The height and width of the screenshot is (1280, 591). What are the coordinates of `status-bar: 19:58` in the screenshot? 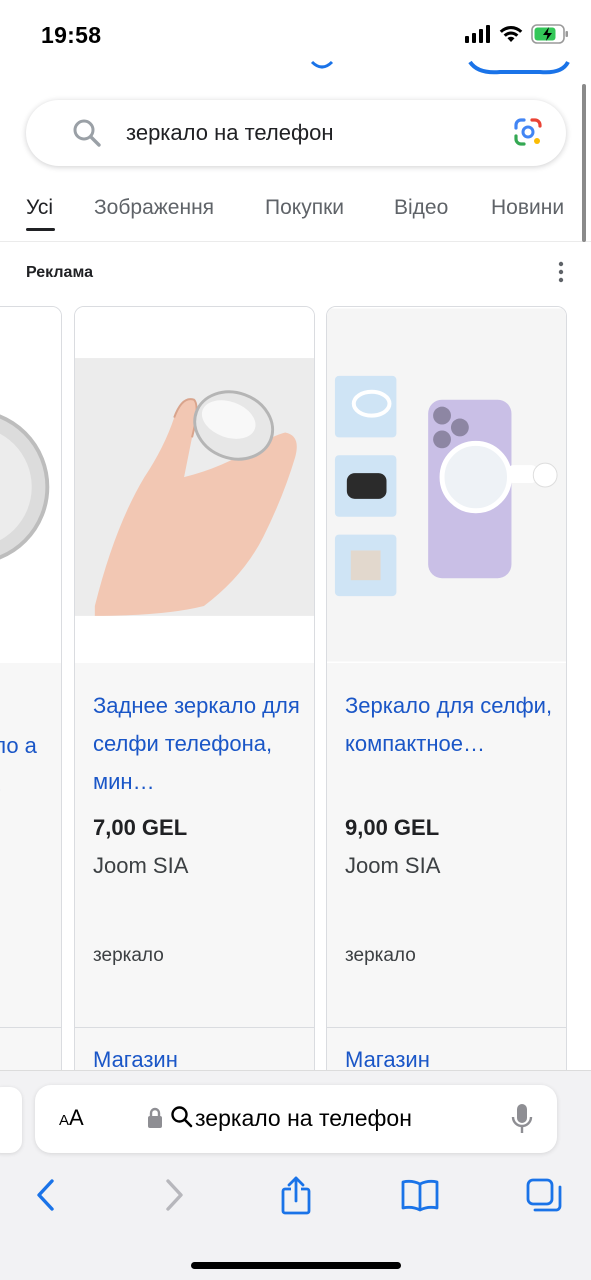 It's located at (295, 32).